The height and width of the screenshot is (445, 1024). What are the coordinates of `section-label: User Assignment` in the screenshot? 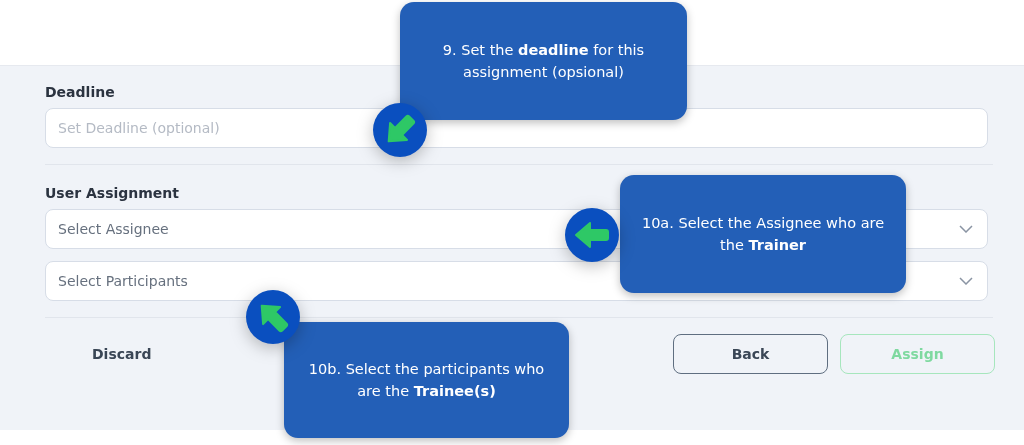 It's located at (112, 193).